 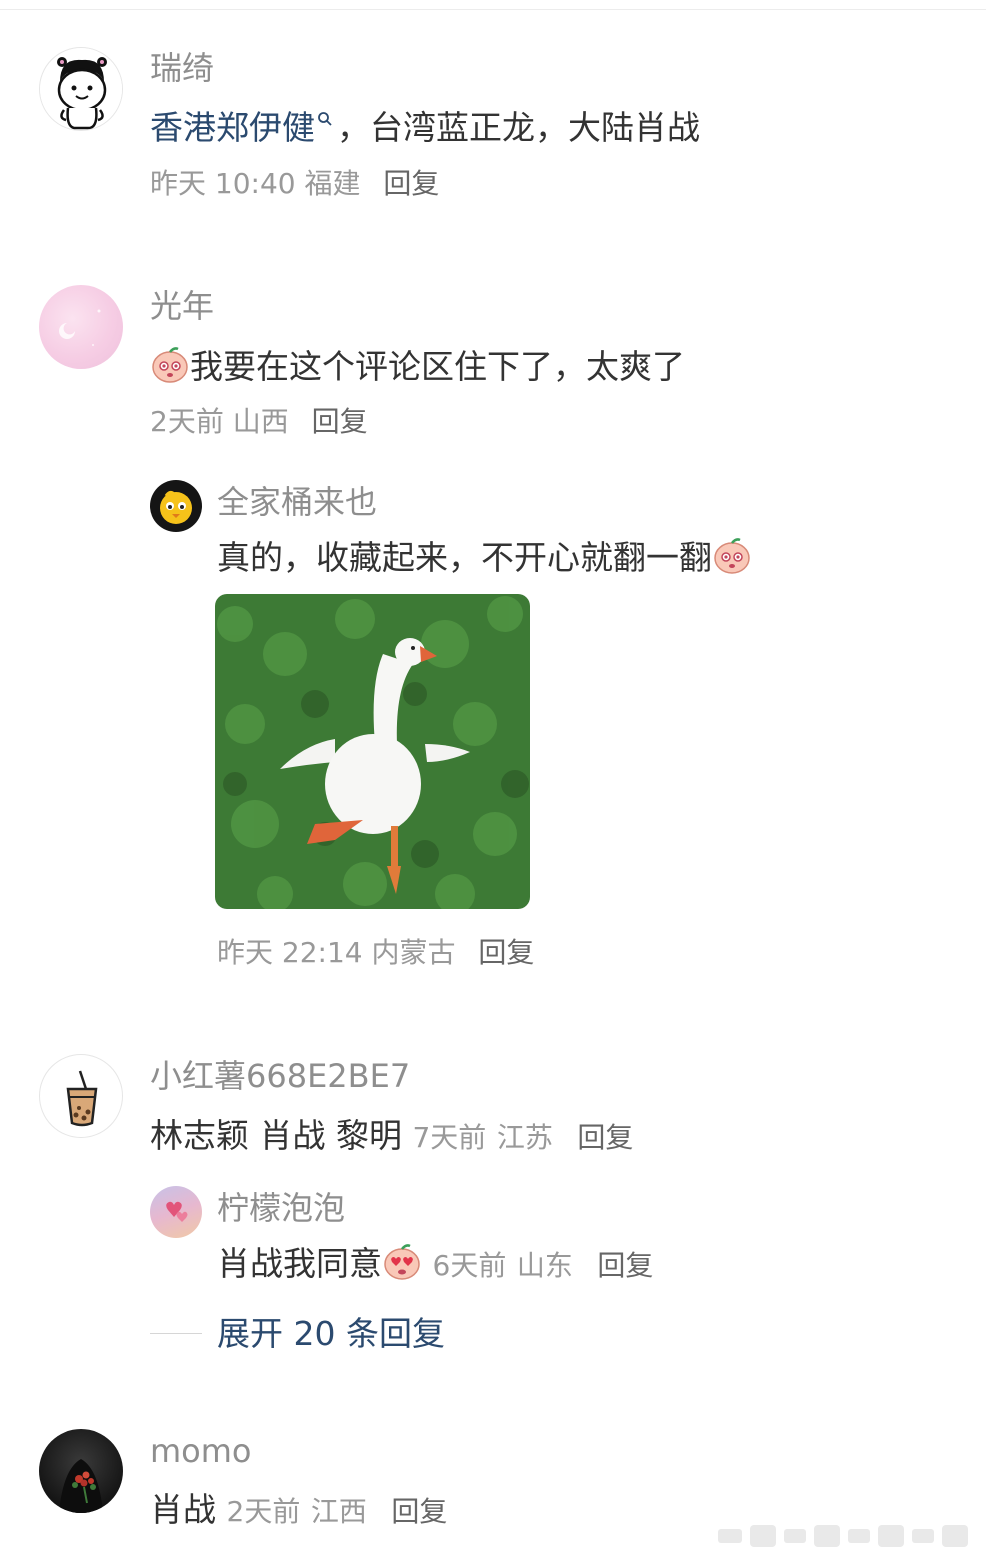 I want to click on reply-text: 真的，收藏起来，不开心就翻一翻, so click(x=464, y=557).